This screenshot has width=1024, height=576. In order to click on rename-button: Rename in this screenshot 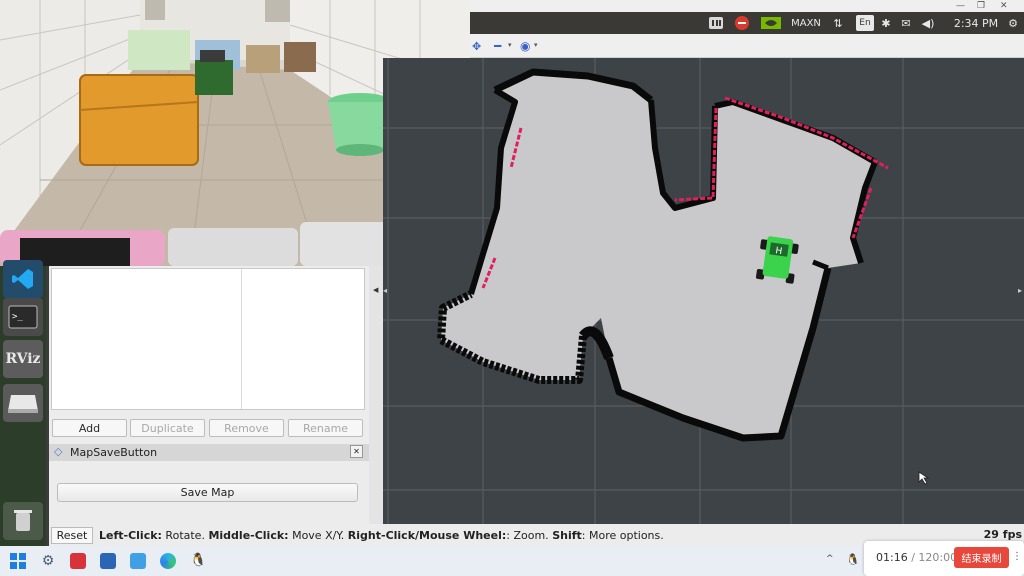, I will do `click(325, 428)`.